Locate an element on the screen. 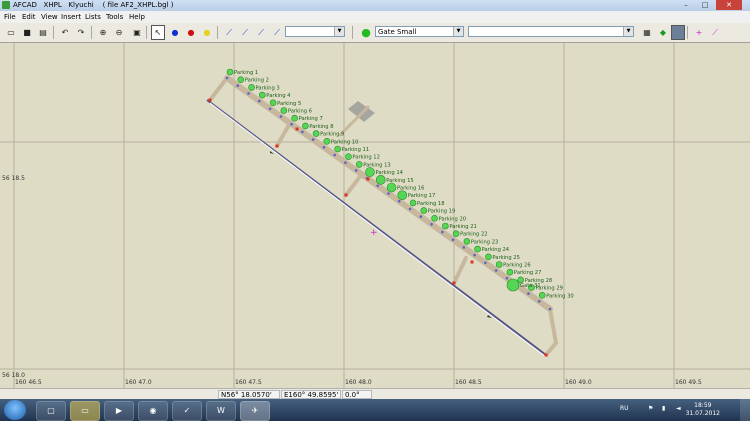 This screenshot has height=421, width=750. undo-icon: ↶ is located at coordinates (65, 32).